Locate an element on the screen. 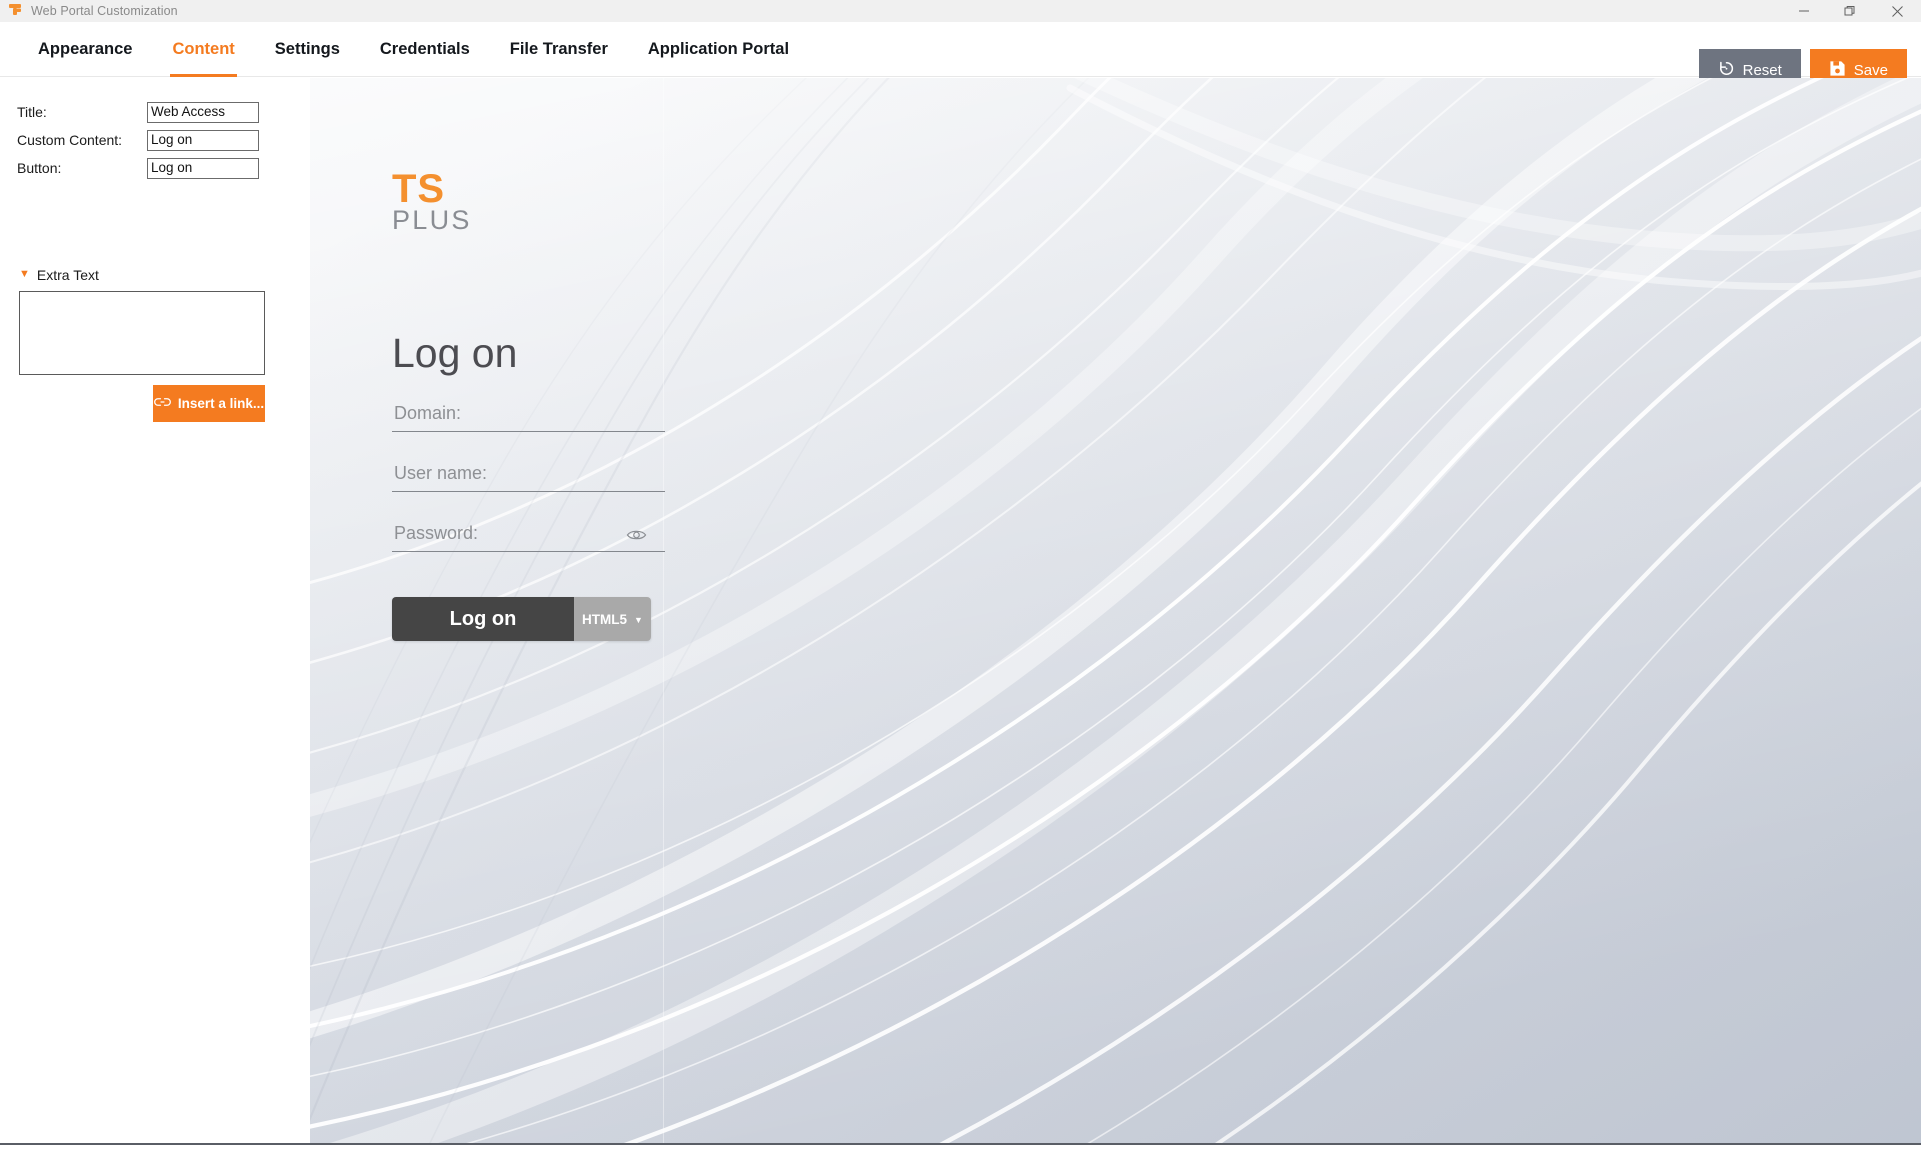 Image resolution: width=1921 pixels, height=1150 pixels. client-type-select: HTML5 ▼ is located at coordinates (612, 619).